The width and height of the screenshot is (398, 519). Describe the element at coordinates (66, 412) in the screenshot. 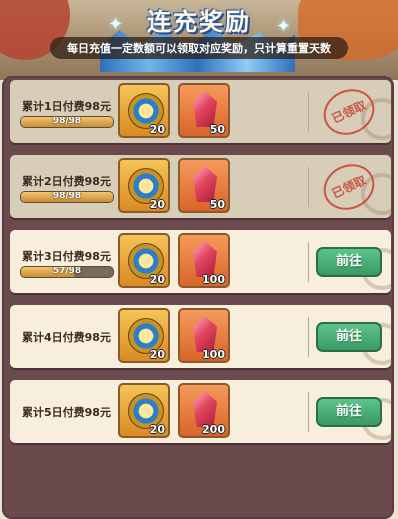

I see `row-requirement-label: 累计5日付费98元` at that location.